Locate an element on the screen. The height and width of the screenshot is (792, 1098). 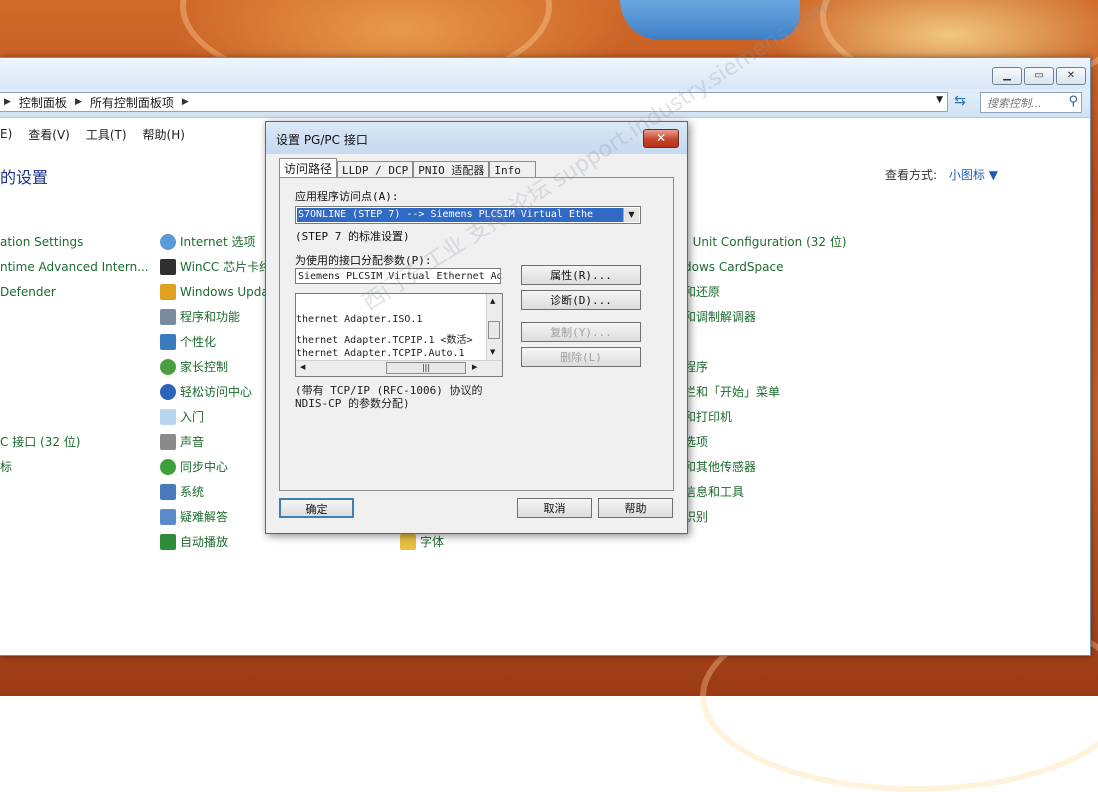
list-item: 轻松访问中心 is located at coordinates (215, 391).